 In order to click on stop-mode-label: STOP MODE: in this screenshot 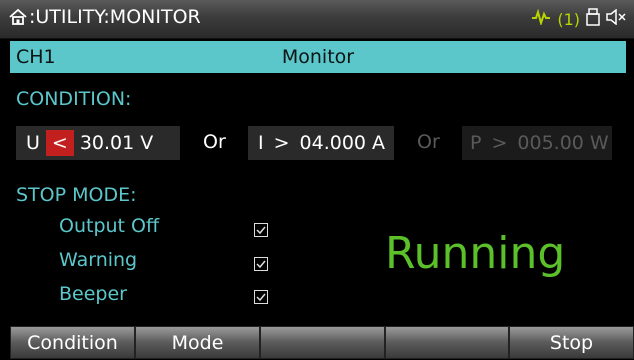, I will do `click(76, 195)`.